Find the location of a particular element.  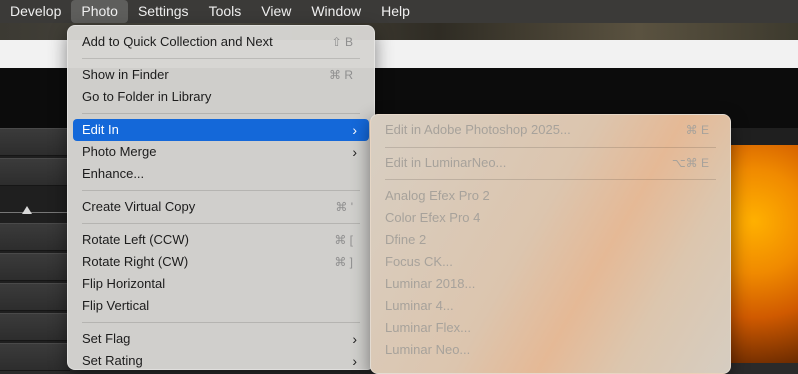

menu-item-go-to-folder: Go to Folder in Library is located at coordinates (221, 97).